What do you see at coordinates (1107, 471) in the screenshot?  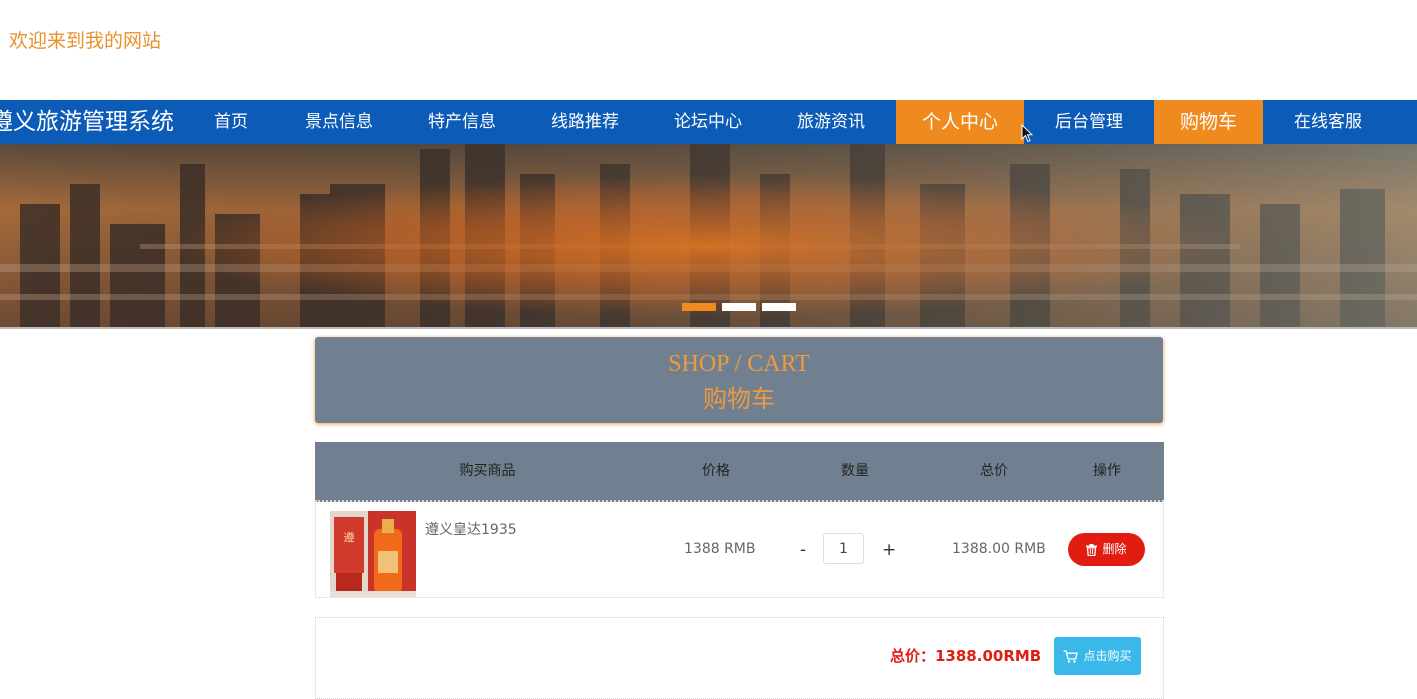 I see `col-actions: 操作` at bounding box center [1107, 471].